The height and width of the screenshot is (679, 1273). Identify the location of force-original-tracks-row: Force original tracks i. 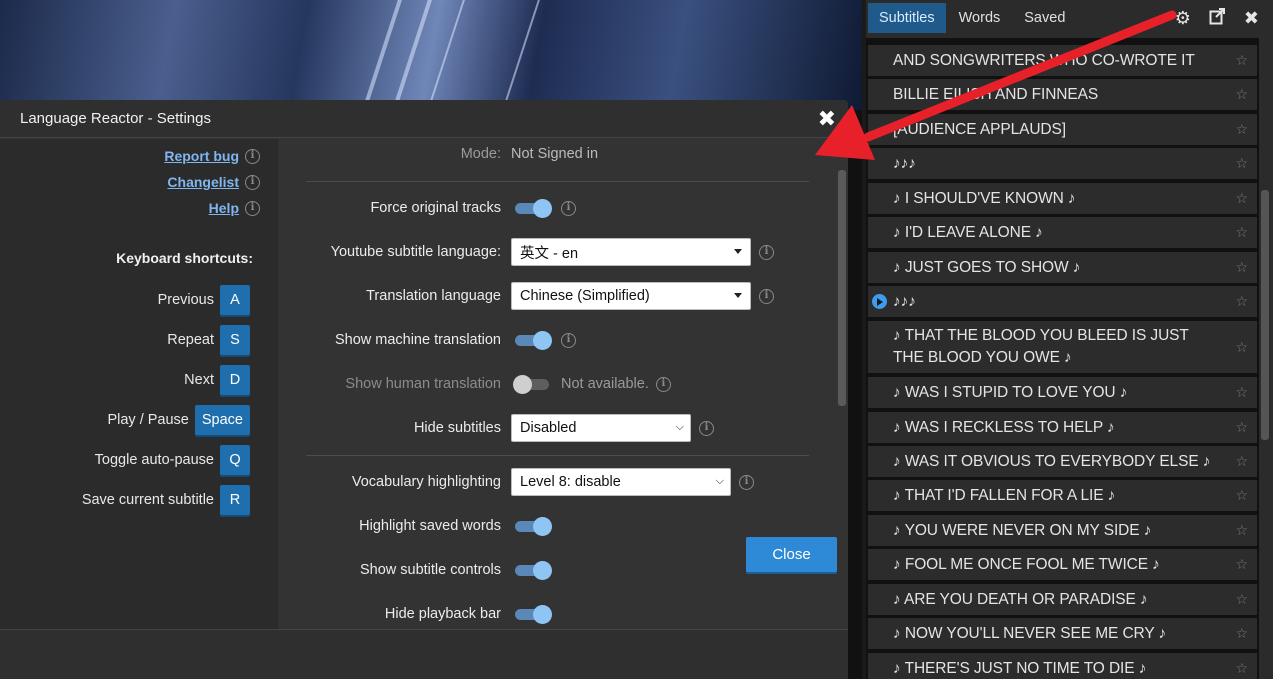
(558, 208).